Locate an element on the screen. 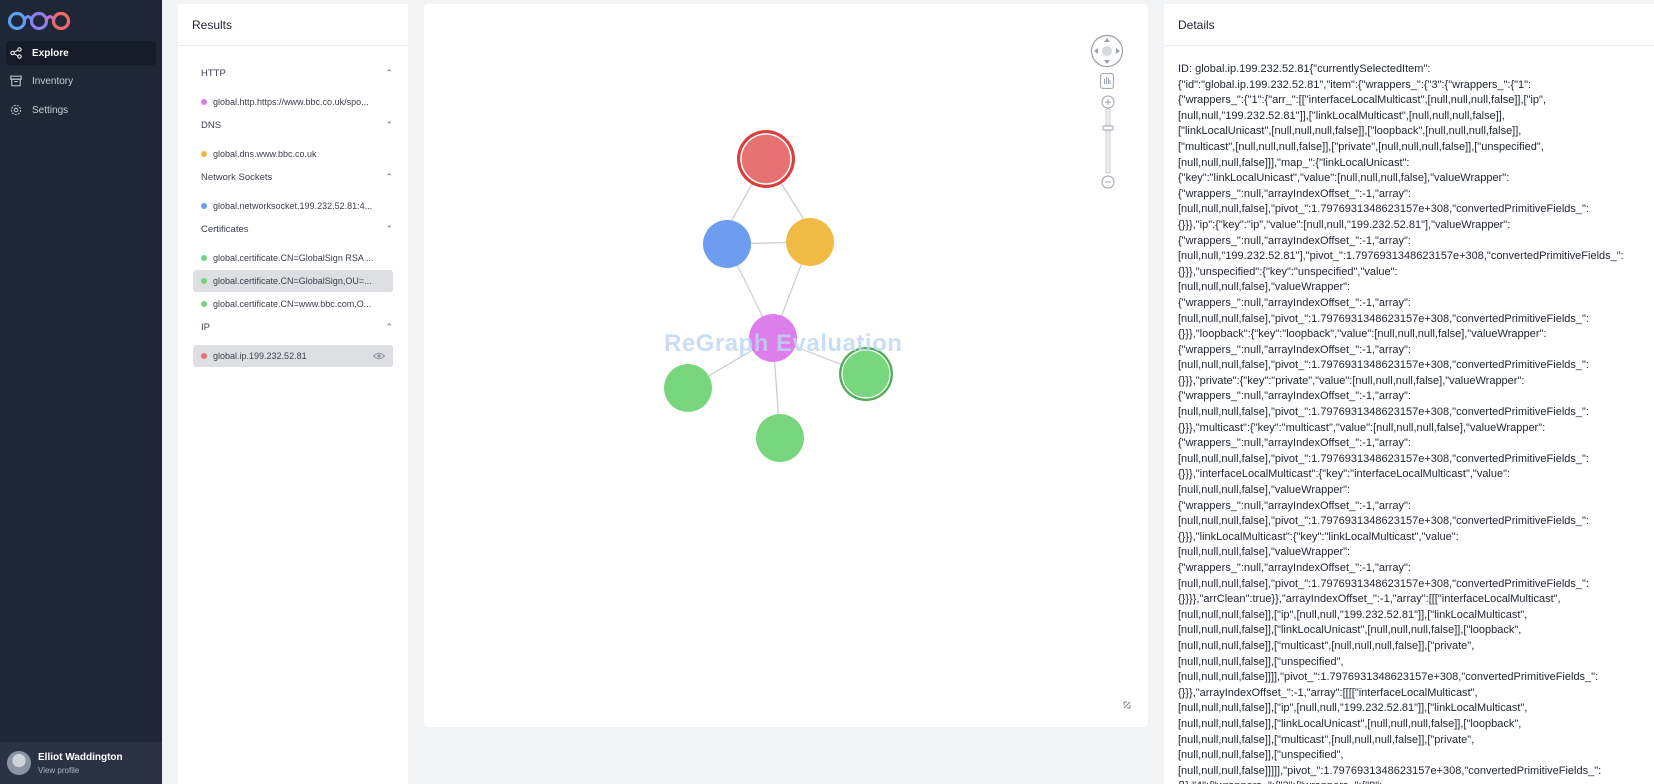  group-label: DNS is located at coordinates (211, 125).